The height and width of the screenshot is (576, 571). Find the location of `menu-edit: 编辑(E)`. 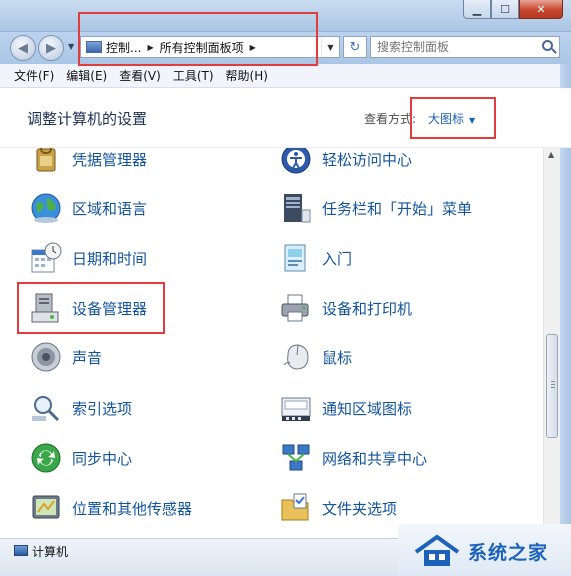

menu-edit: 编辑(E) is located at coordinates (86, 75).